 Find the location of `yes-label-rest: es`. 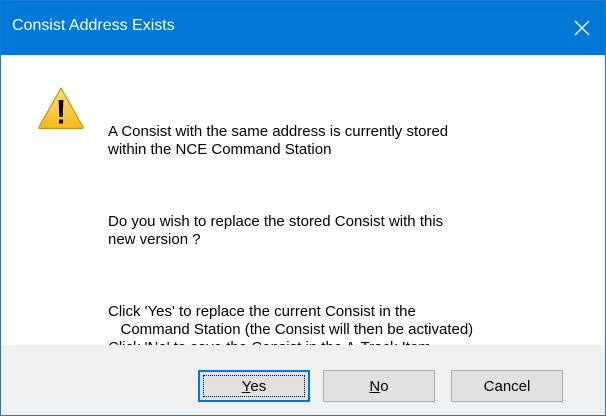

yes-label-rest: es is located at coordinates (258, 386).